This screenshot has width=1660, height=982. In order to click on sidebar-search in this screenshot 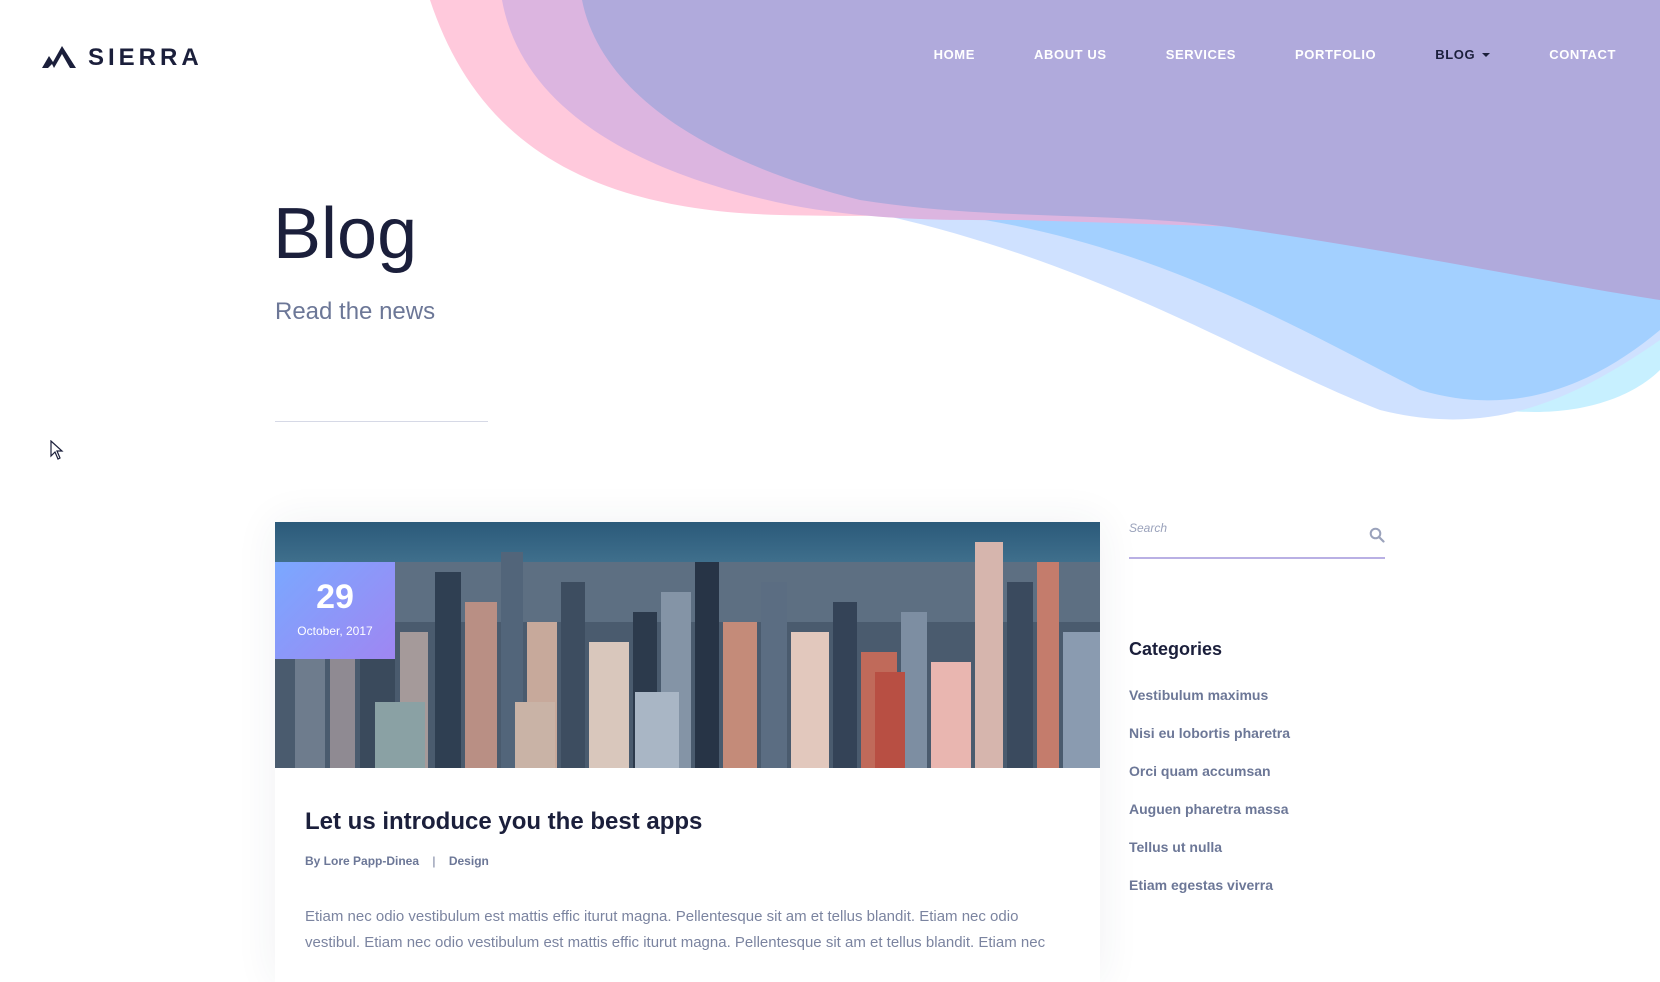, I will do `click(1257, 537)`.